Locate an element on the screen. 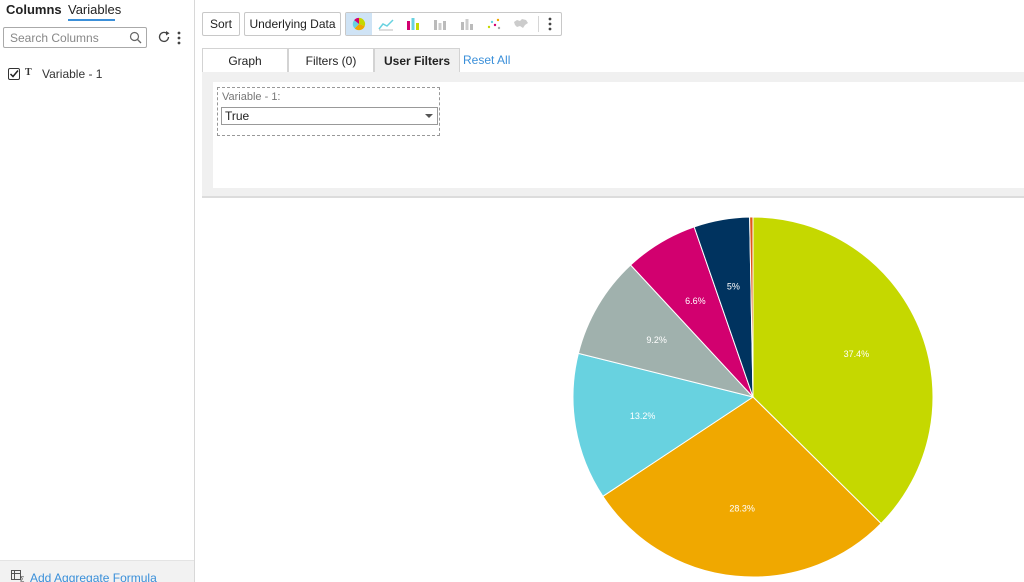 The height and width of the screenshot is (582, 1024). pie-slice-label: 37.4% is located at coordinates (857, 354).